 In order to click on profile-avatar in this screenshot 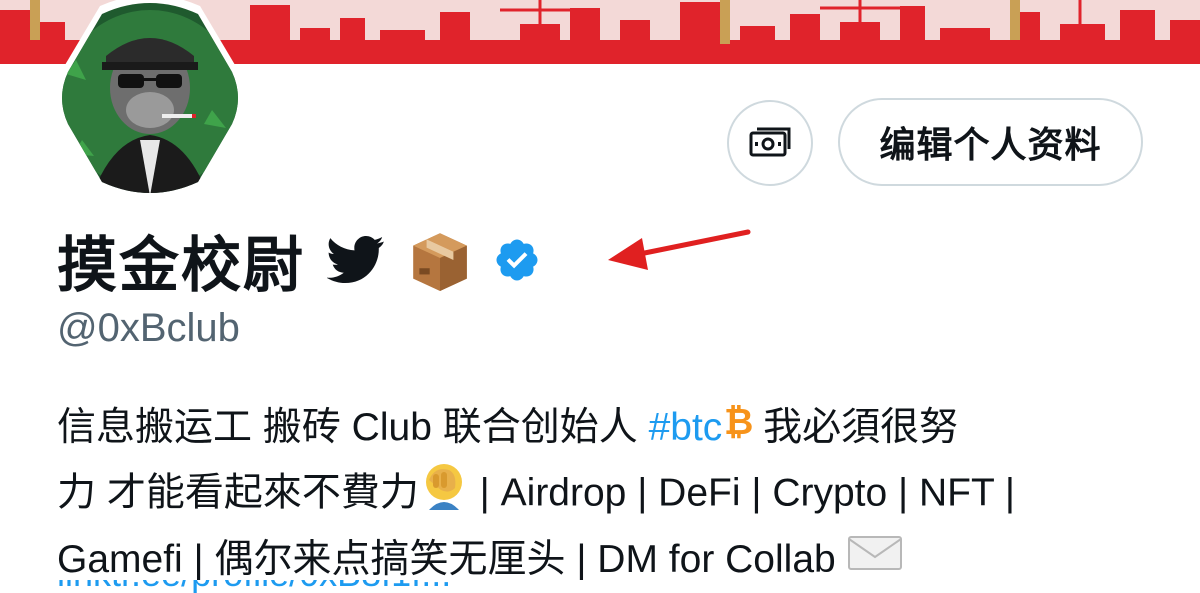, I will do `click(150, 98)`.